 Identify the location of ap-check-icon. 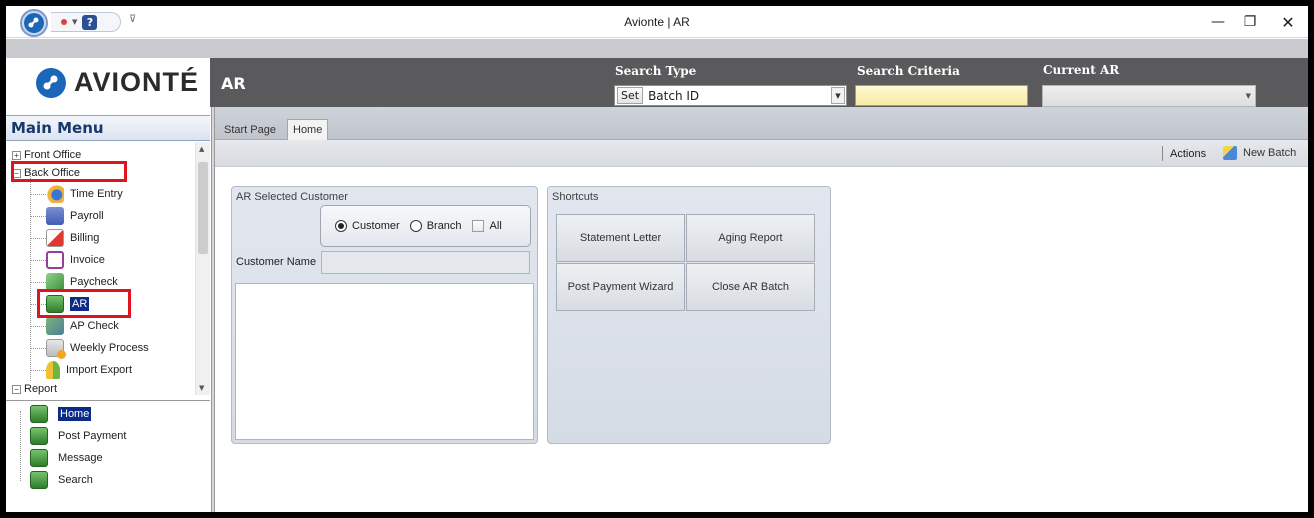
(55, 326).